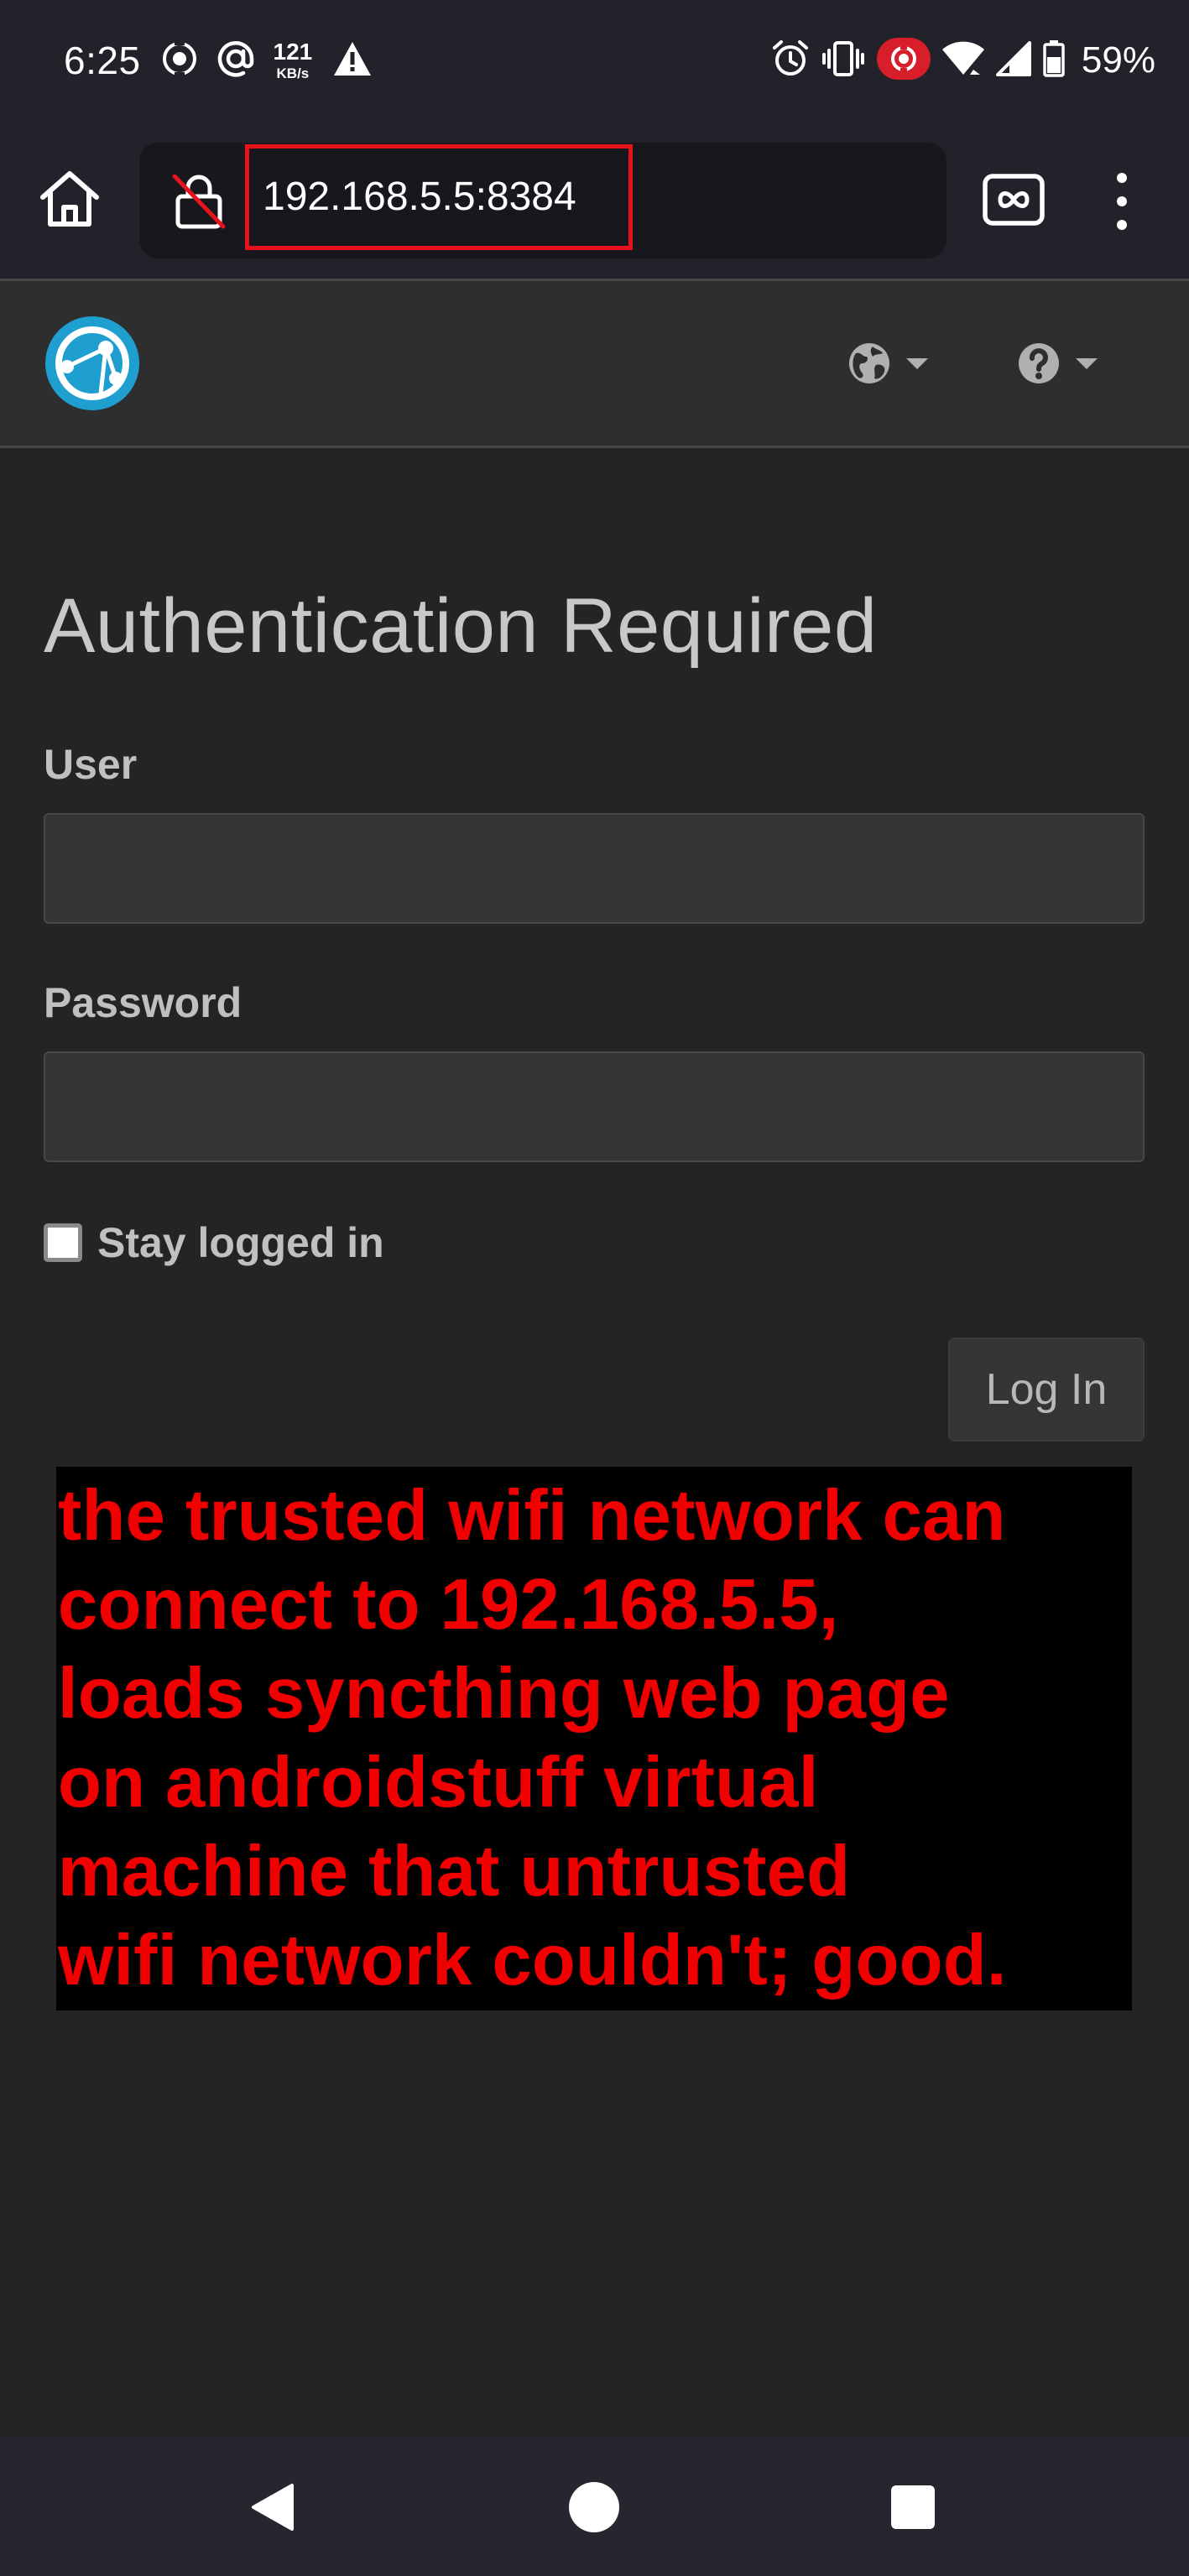 The height and width of the screenshot is (2576, 1189). What do you see at coordinates (504, 1694) in the screenshot?
I see `annotation-line: loads syncthing web page` at bounding box center [504, 1694].